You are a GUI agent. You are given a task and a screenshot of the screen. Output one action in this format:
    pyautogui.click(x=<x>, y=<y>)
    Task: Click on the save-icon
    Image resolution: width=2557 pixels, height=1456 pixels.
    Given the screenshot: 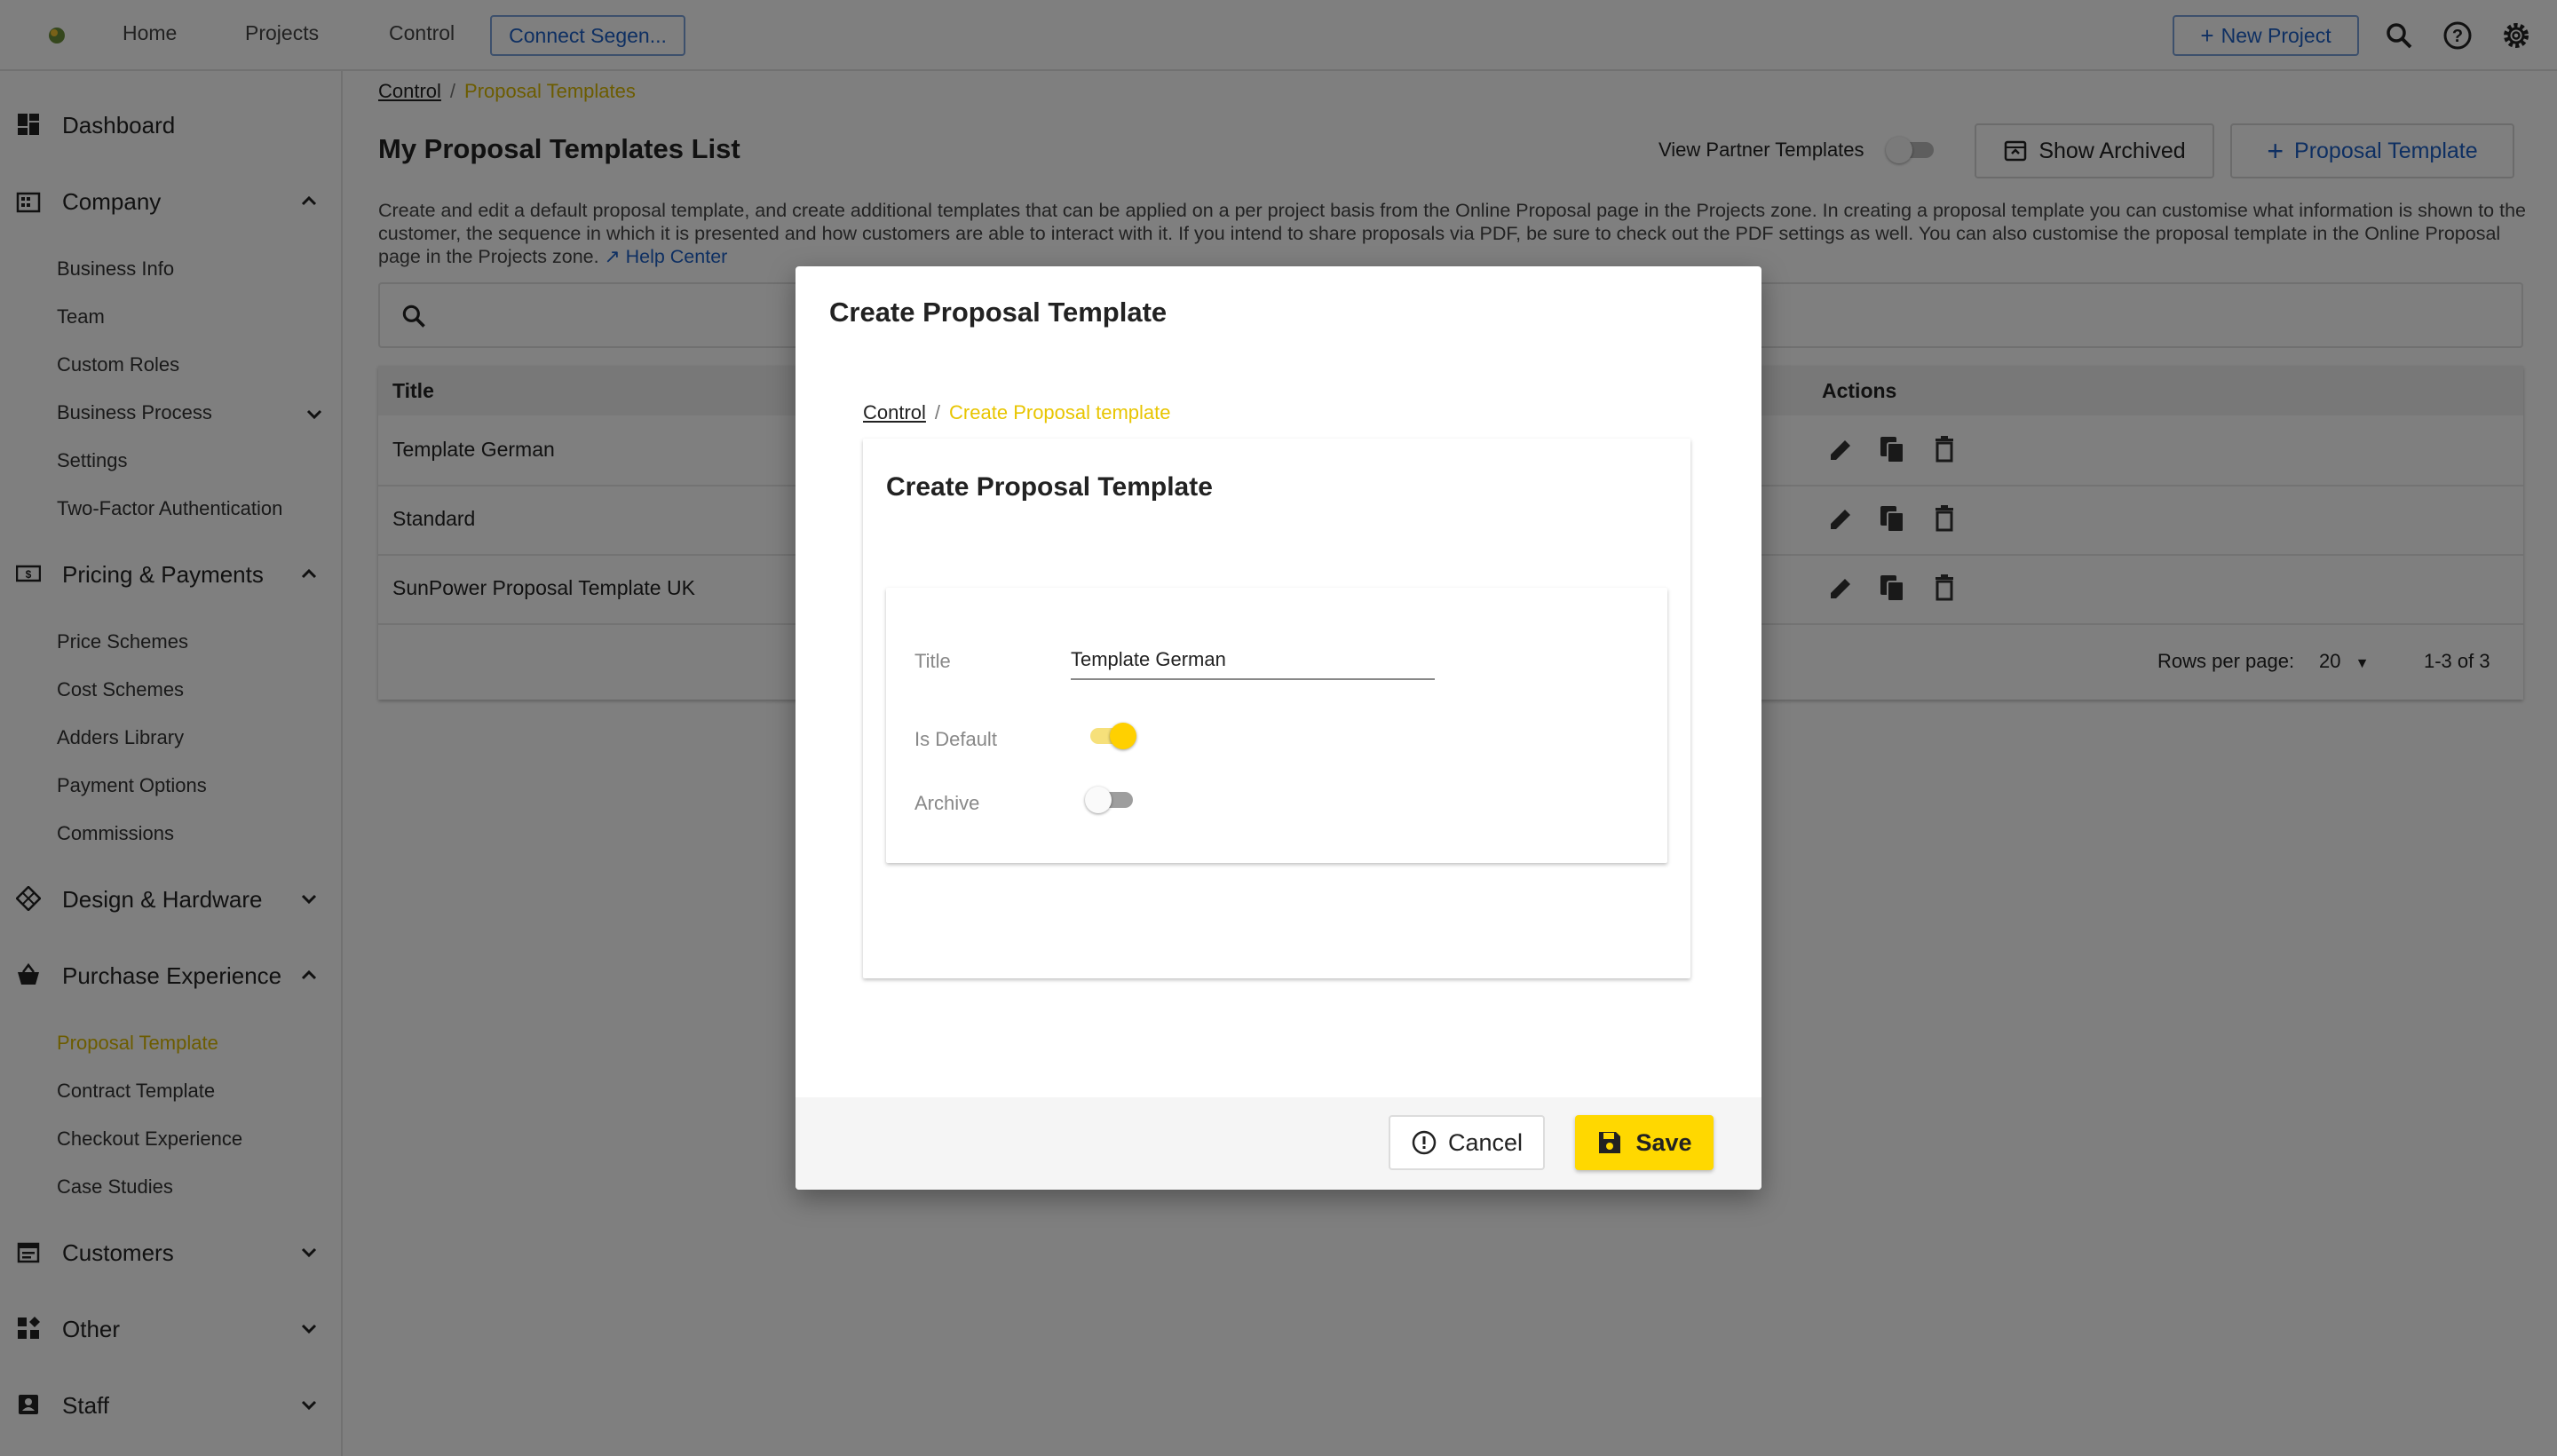 What is the action you would take?
    pyautogui.click(x=1610, y=1142)
    